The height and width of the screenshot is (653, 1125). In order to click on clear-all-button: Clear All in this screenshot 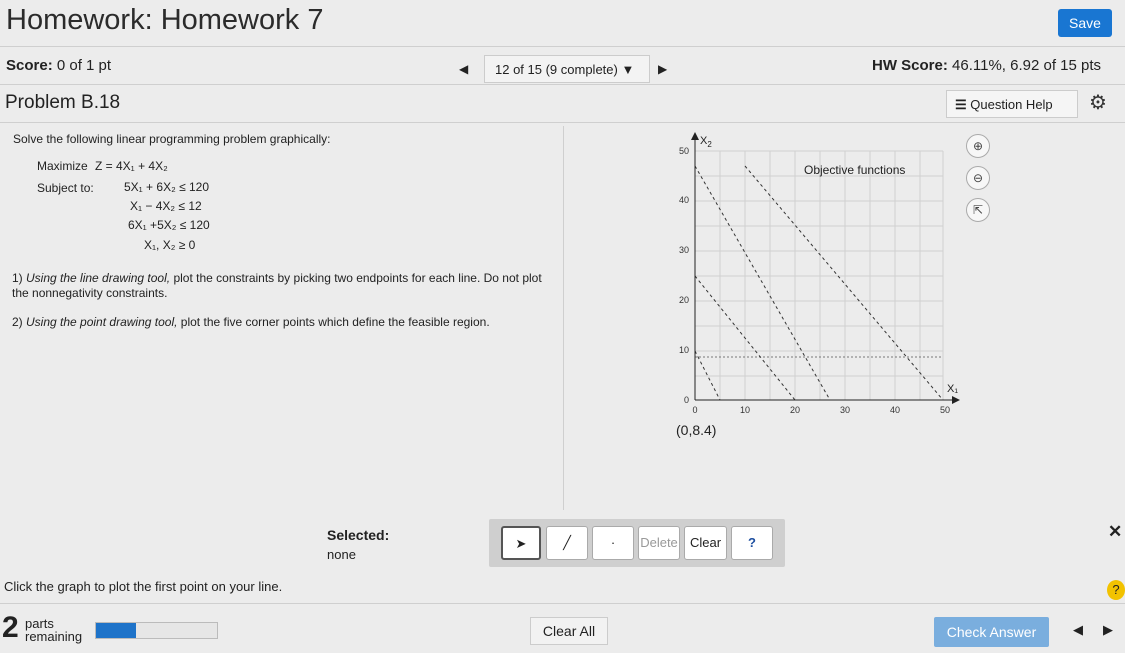, I will do `click(569, 631)`.